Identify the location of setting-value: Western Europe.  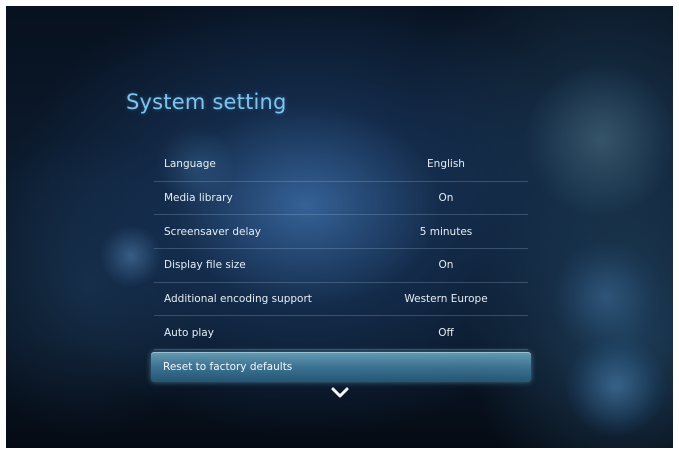
(446, 299).